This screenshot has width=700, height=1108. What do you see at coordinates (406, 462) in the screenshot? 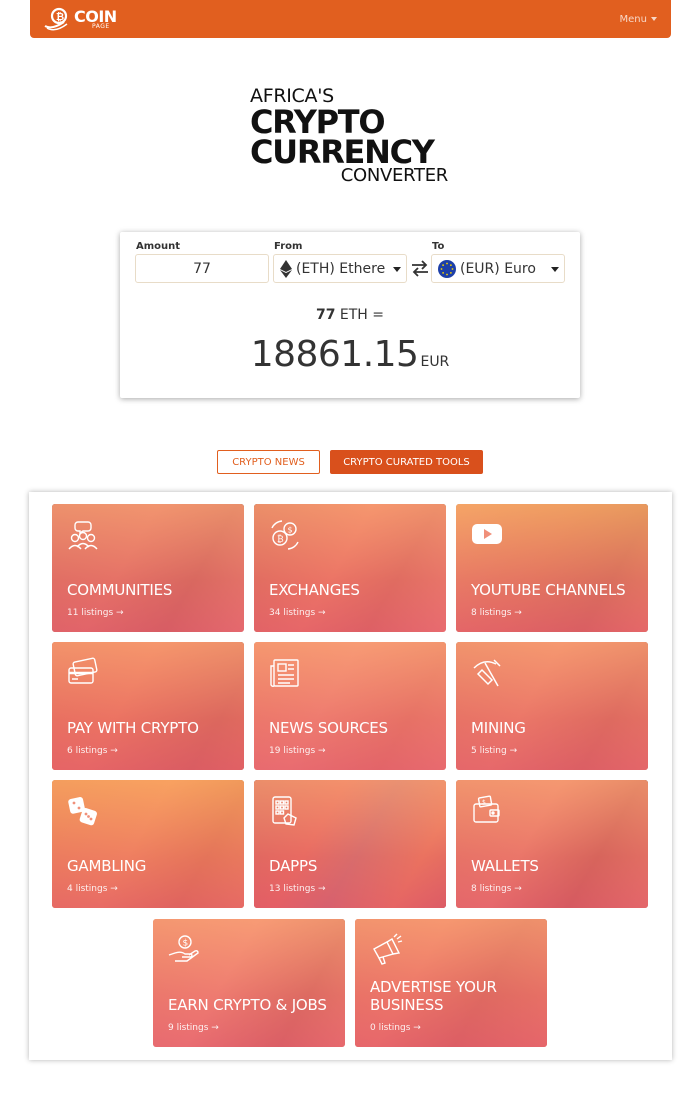
I see `crypto-curated-tools-tab: CRYPTO CURATED TOOLS` at bounding box center [406, 462].